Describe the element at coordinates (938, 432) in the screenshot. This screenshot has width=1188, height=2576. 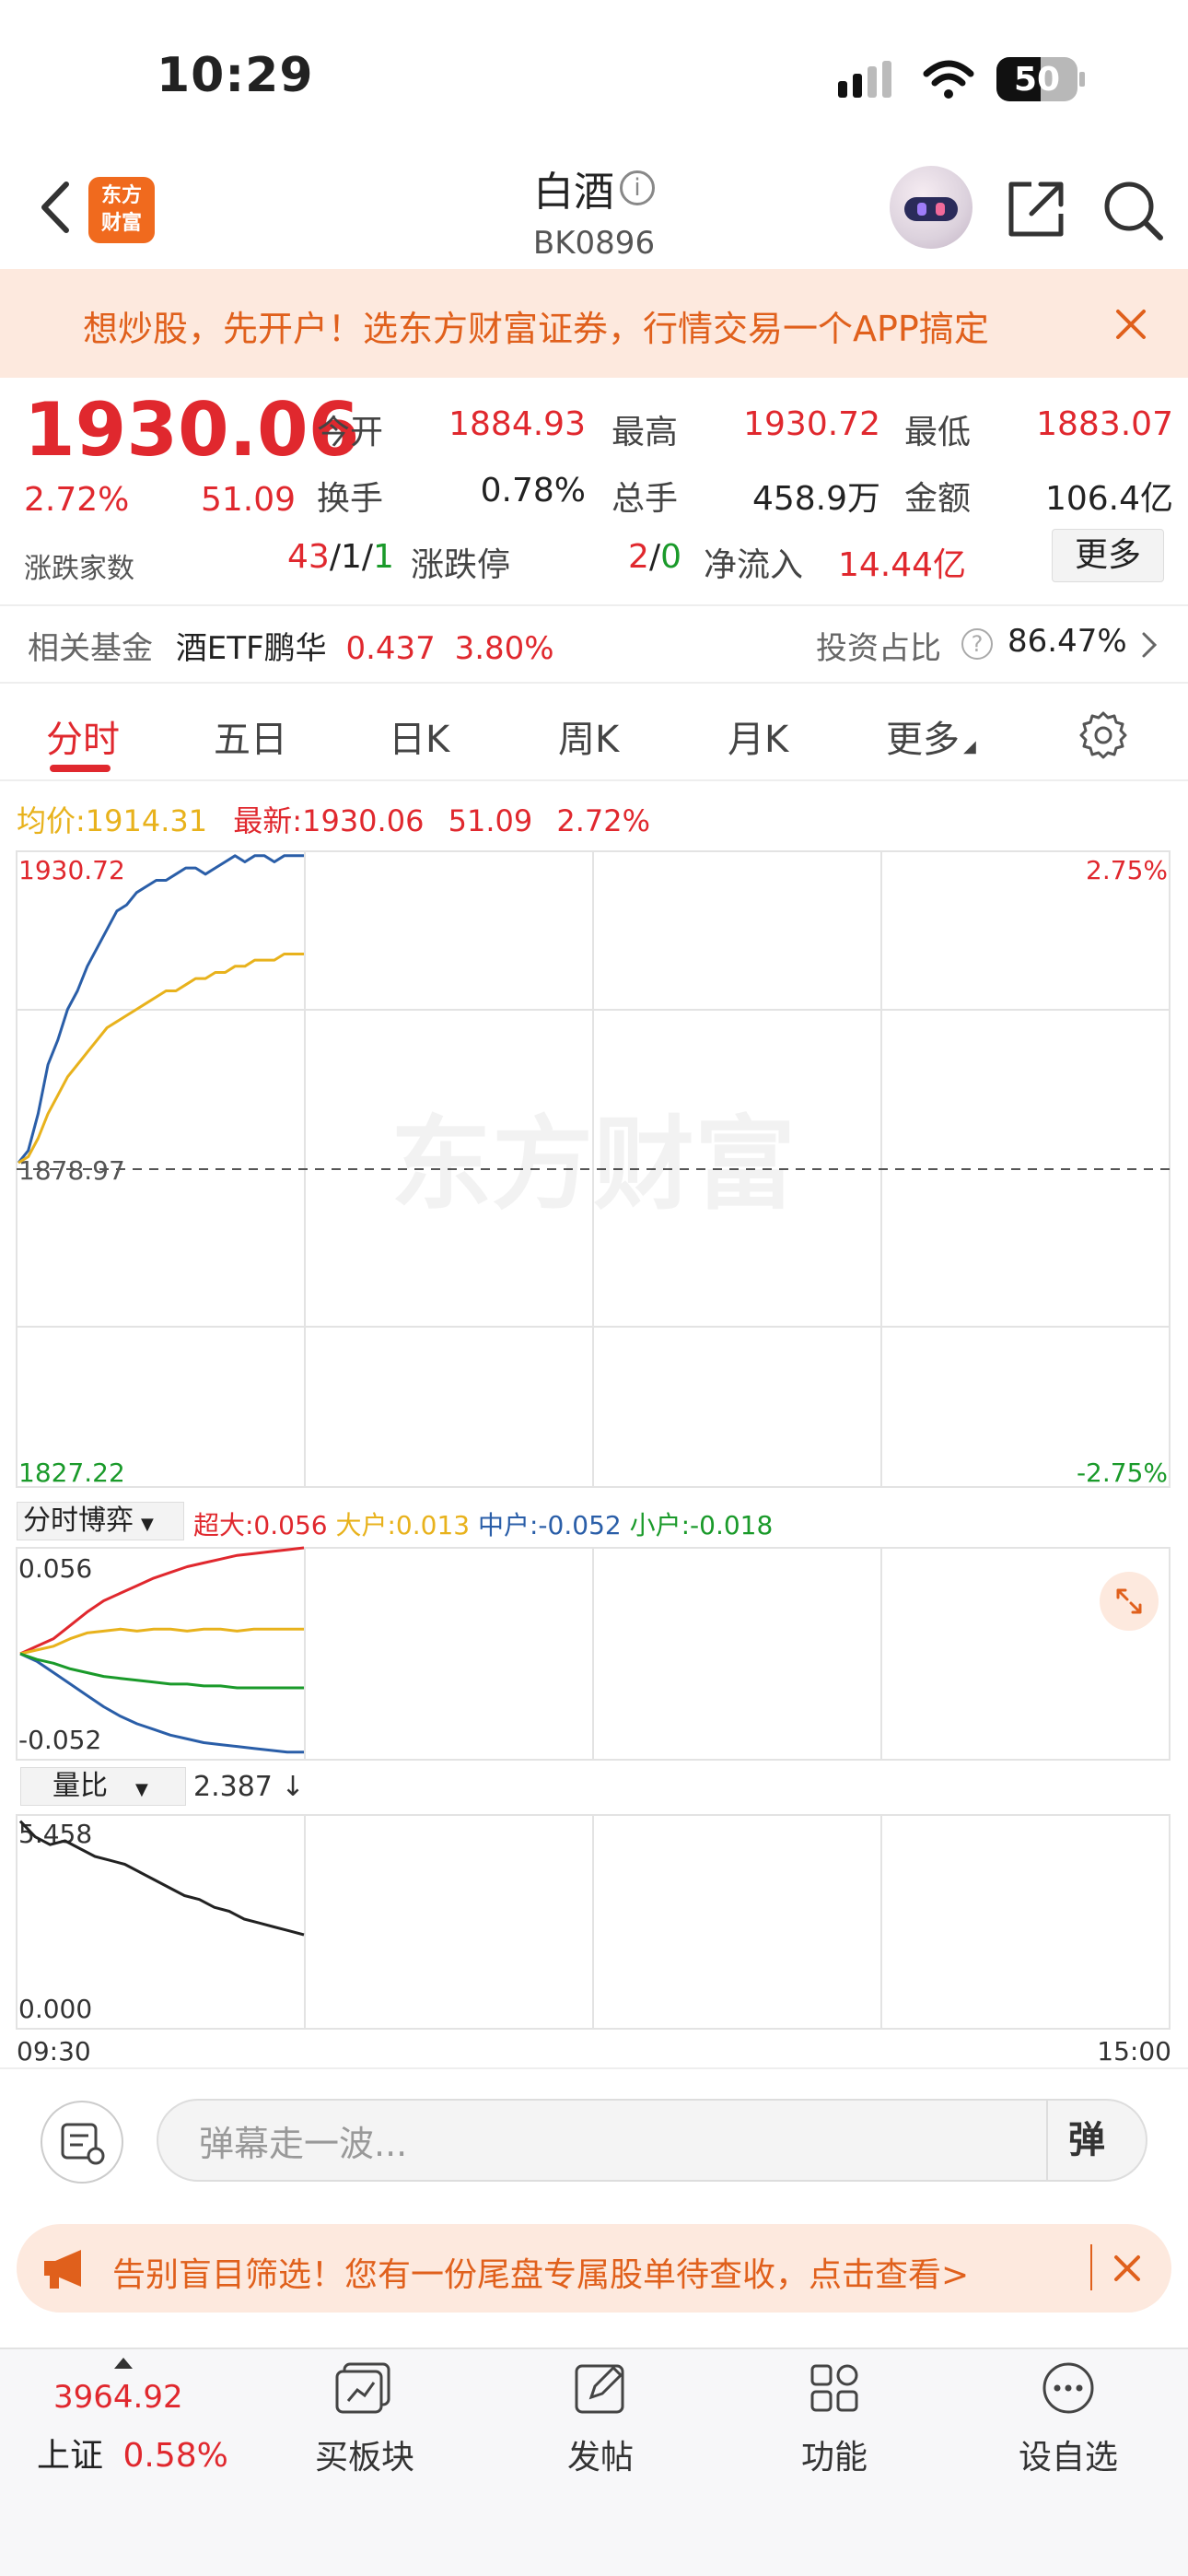
I see `low-label: 最低` at that location.